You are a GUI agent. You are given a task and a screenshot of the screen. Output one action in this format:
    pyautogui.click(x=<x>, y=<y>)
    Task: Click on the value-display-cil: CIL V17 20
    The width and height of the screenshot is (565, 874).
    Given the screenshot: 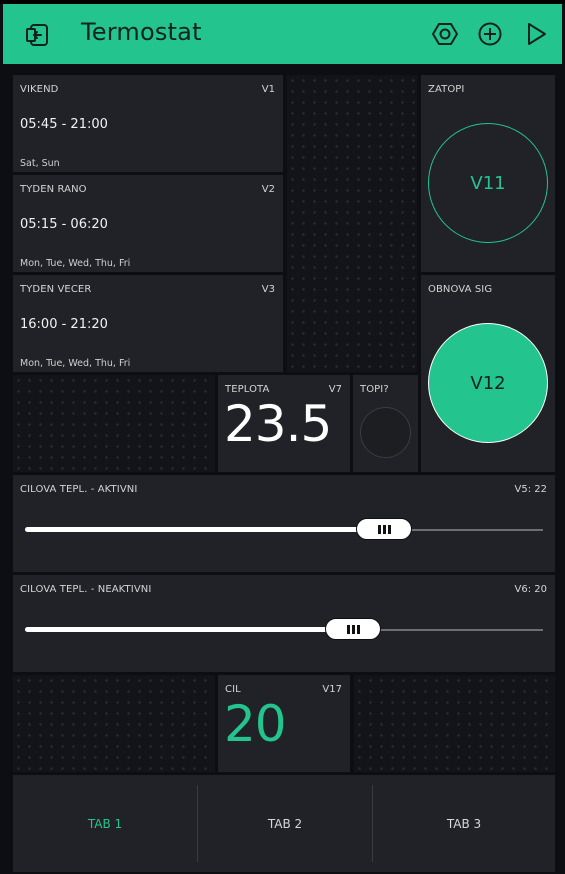 What is the action you would take?
    pyautogui.click(x=284, y=723)
    